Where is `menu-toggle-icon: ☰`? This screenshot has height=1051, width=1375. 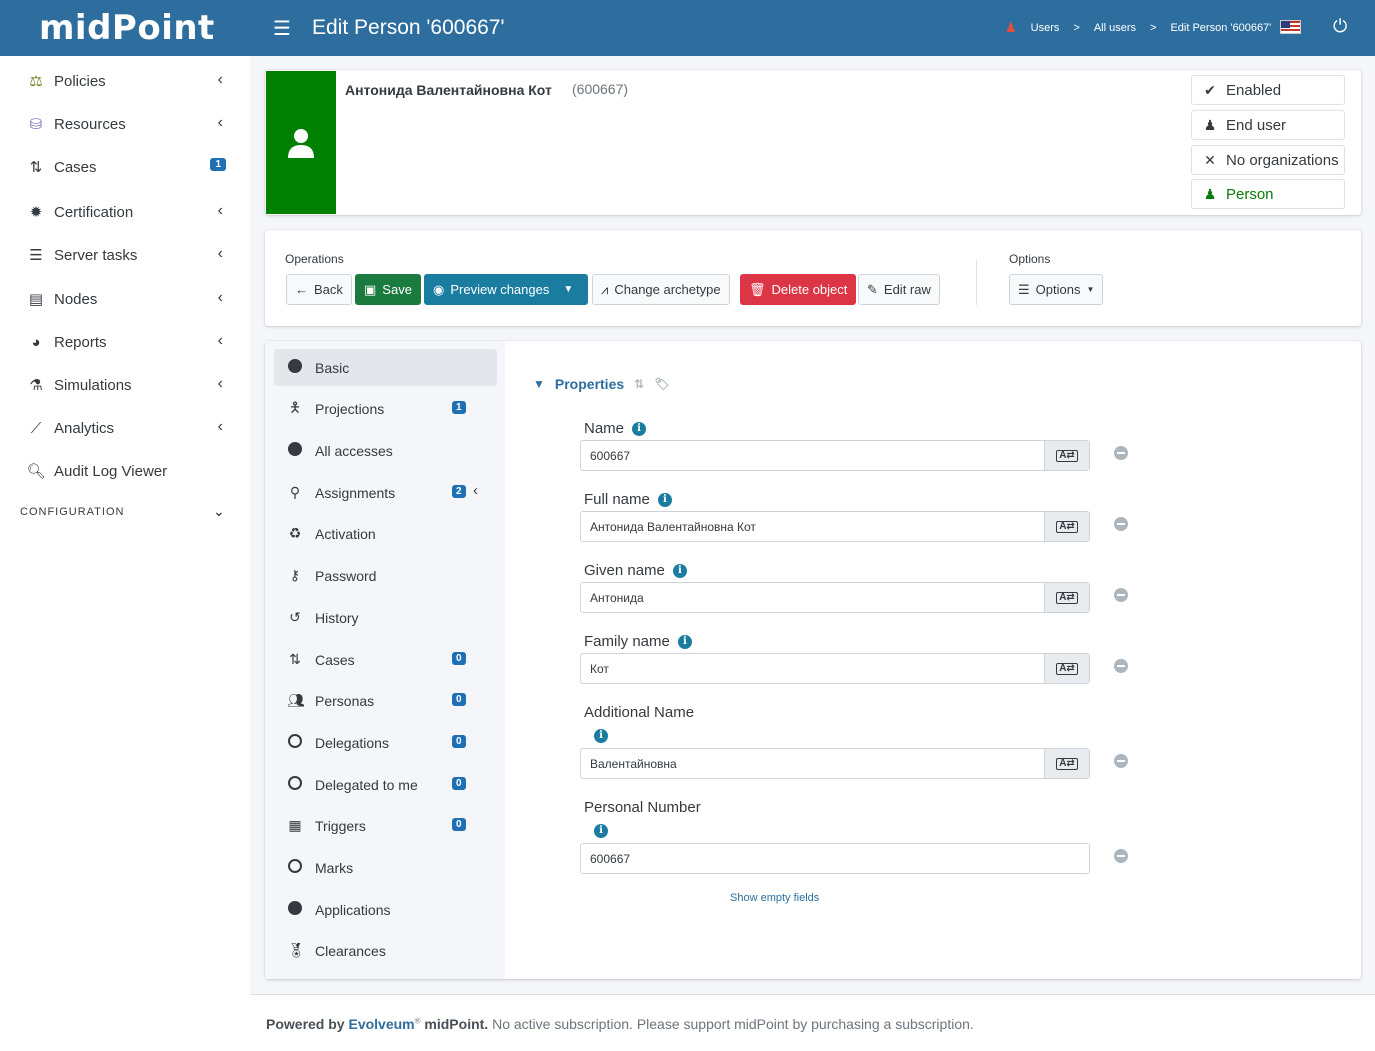
menu-toggle-icon: ☰ is located at coordinates (282, 28).